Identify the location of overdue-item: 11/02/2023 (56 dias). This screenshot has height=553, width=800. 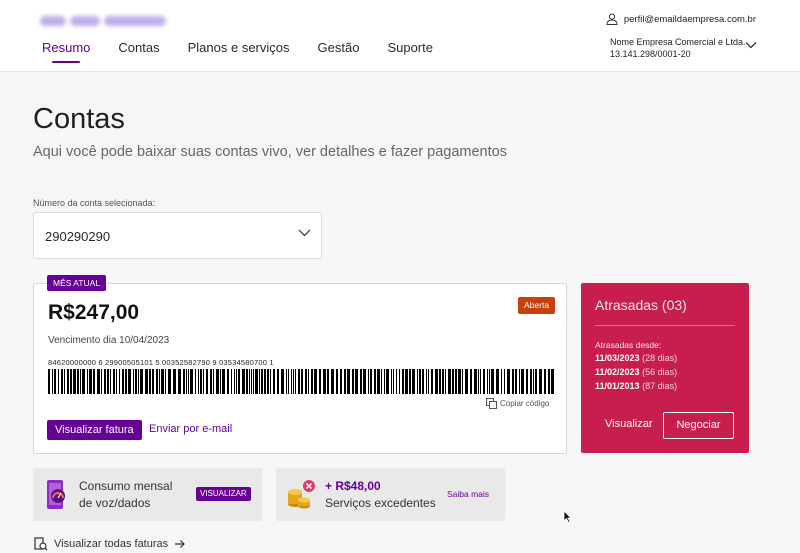
(636, 372).